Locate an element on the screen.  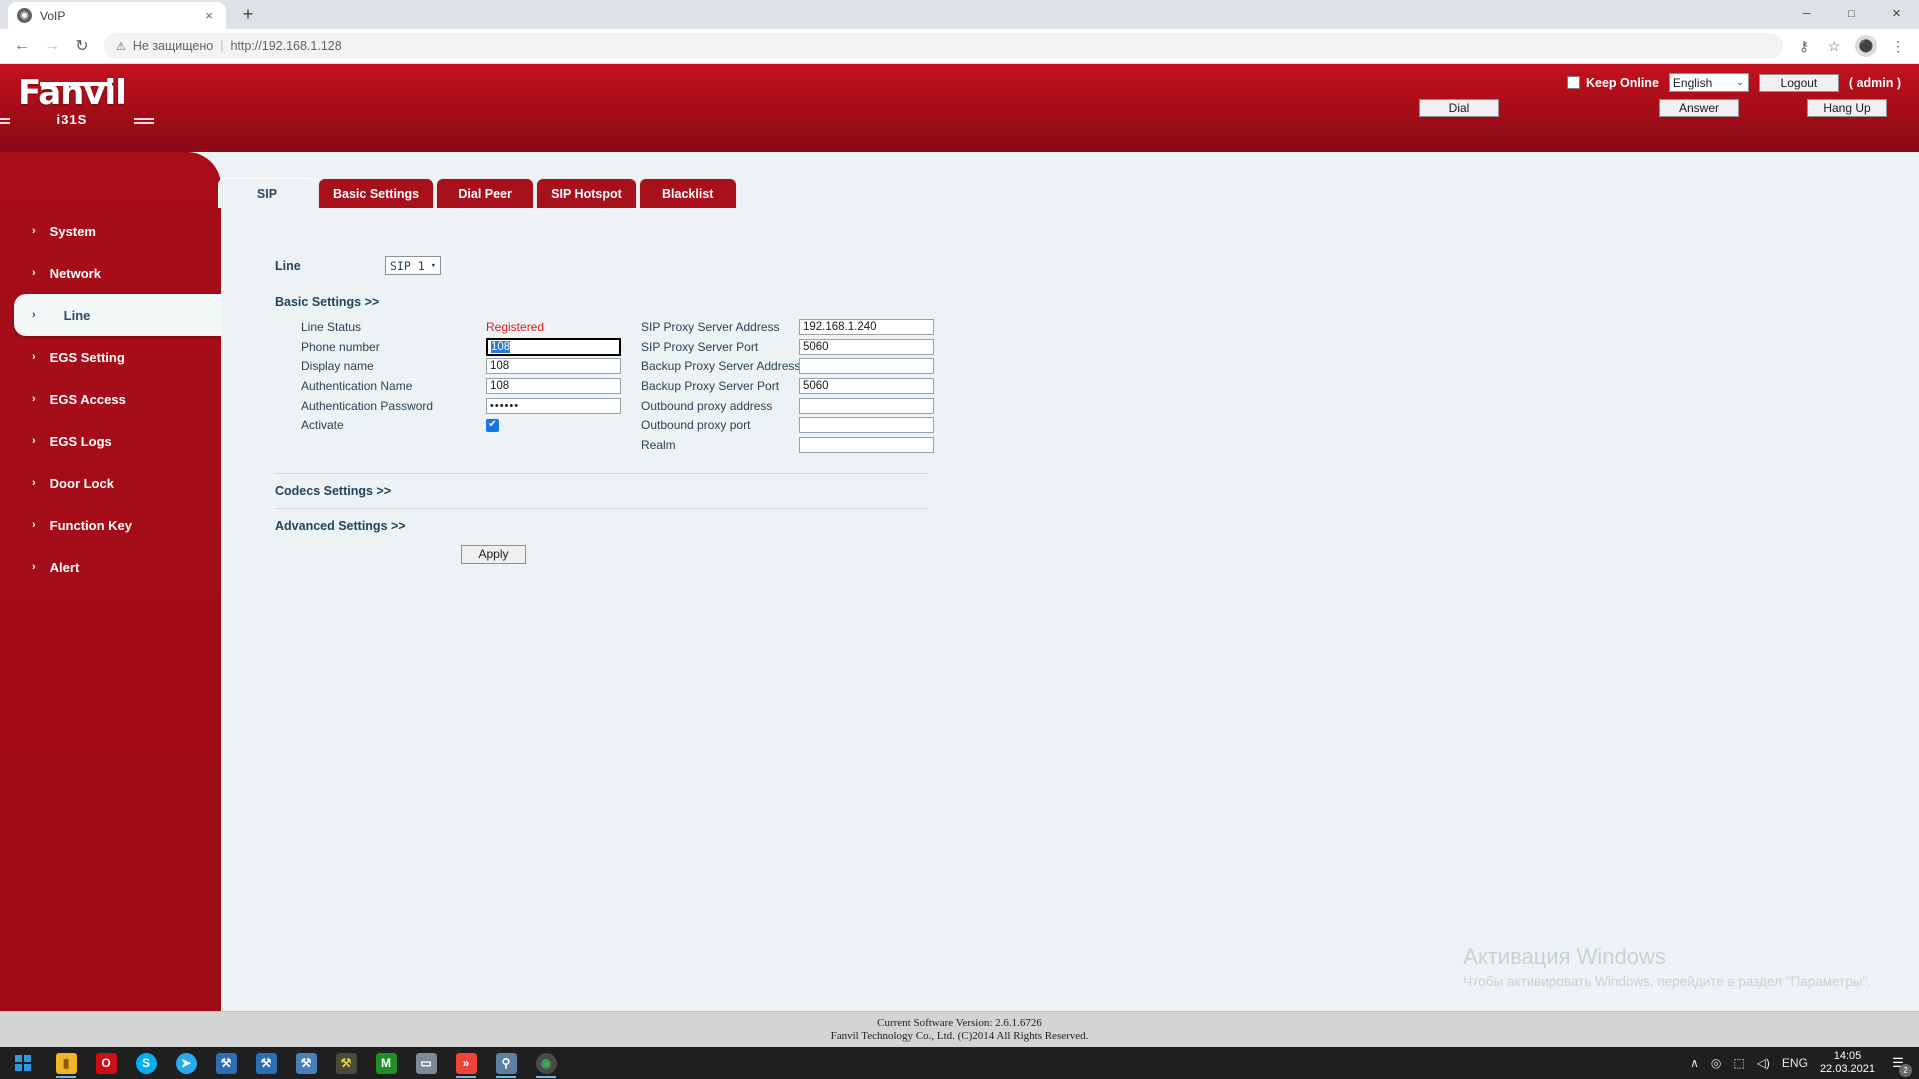
notifications-button: ☰ 2 is located at coordinates (1899, 1064).